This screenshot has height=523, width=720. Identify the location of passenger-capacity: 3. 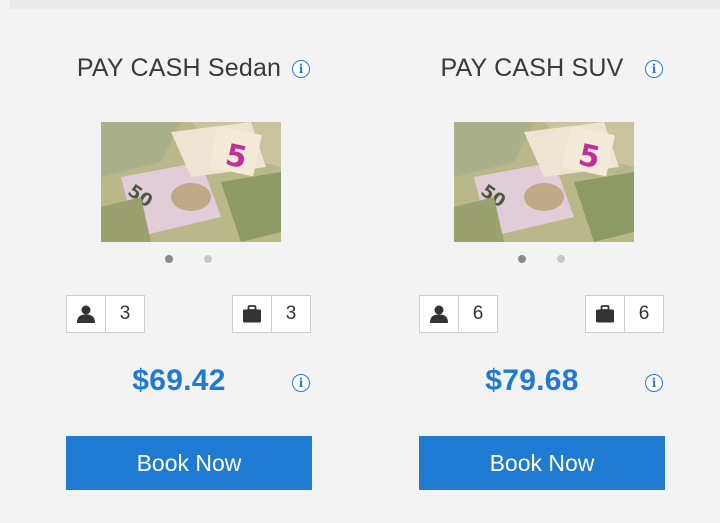
(105, 314).